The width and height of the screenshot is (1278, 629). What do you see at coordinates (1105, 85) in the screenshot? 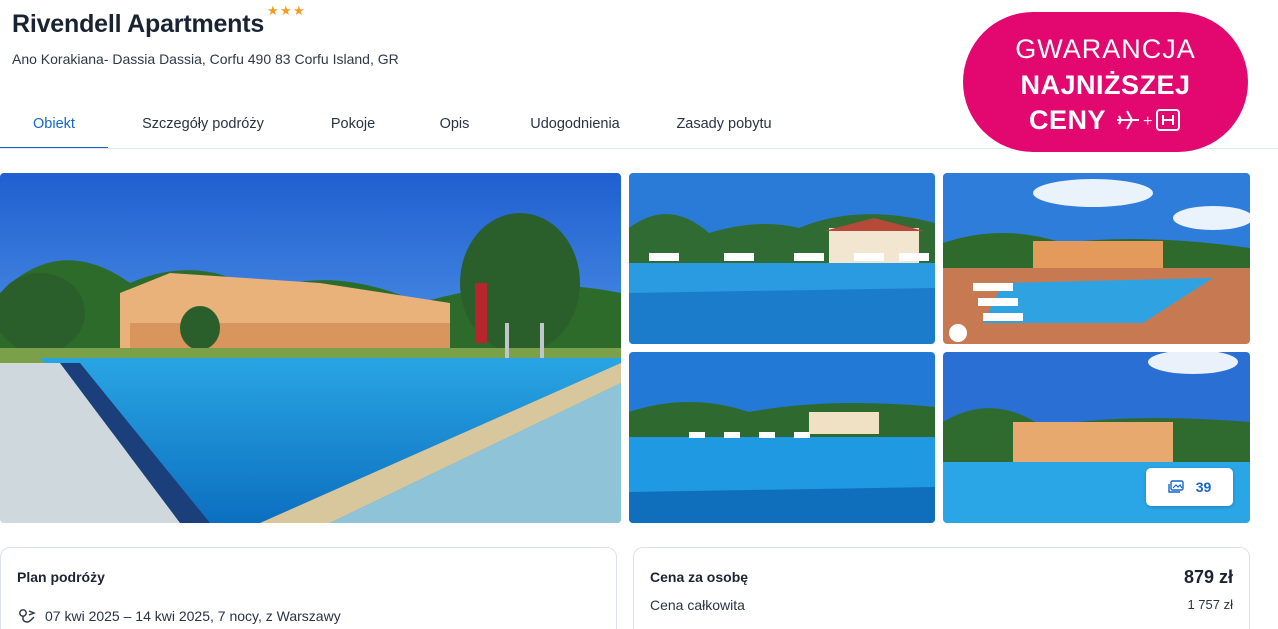
I see `badge-line-2: NAJNIŻSZEJ` at bounding box center [1105, 85].